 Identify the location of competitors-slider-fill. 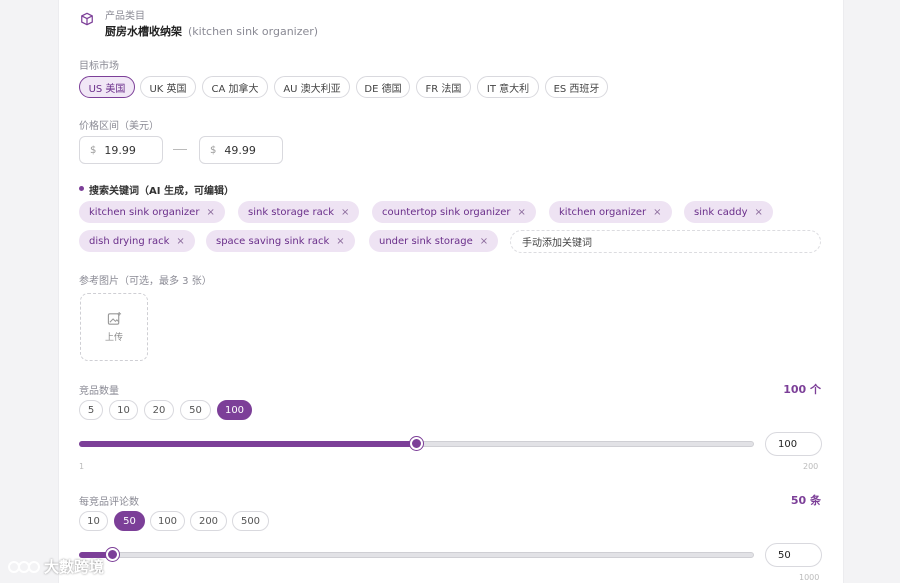
(248, 444).